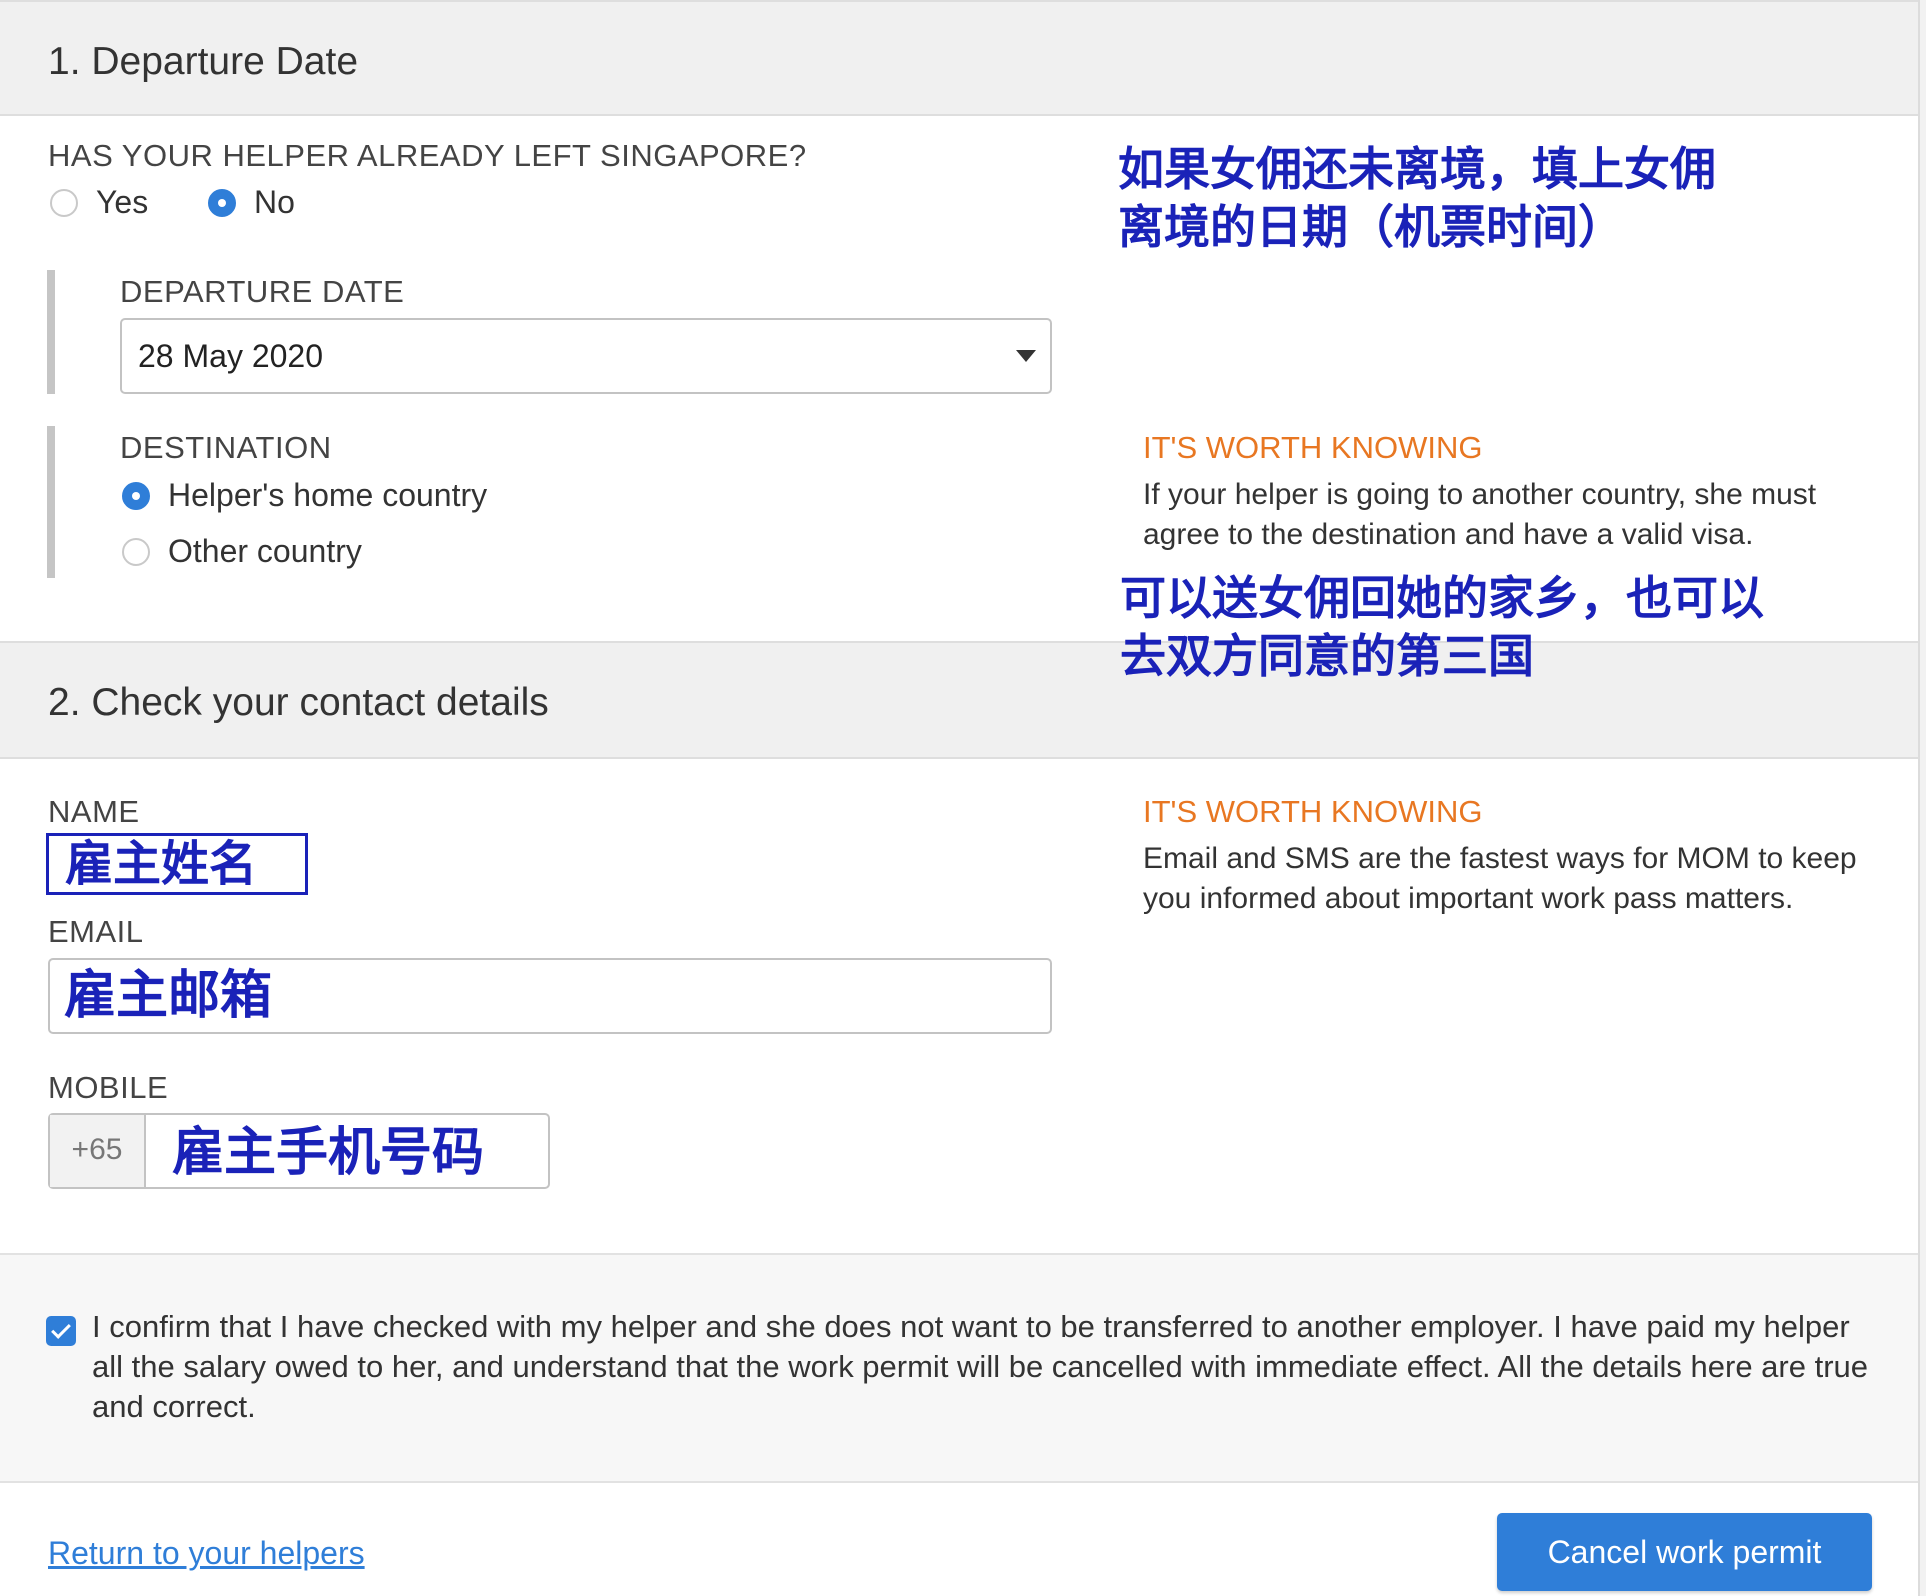 This screenshot has height=1596, width=1926. I want to click on departure-date-value: 28 May 2020, so click(231, 356).